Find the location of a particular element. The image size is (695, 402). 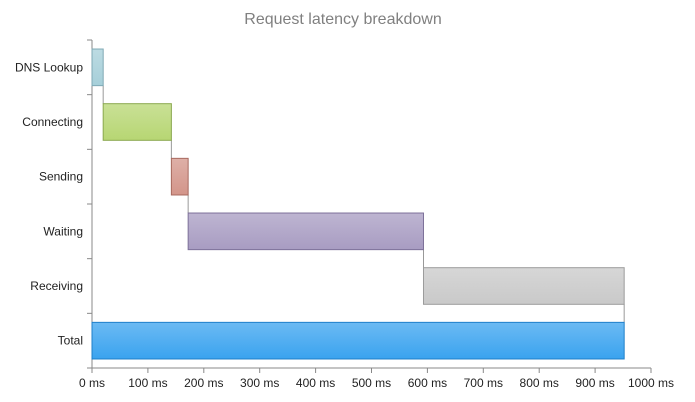

x-tick-label: 200 ms is located at coordinates (203, 383).